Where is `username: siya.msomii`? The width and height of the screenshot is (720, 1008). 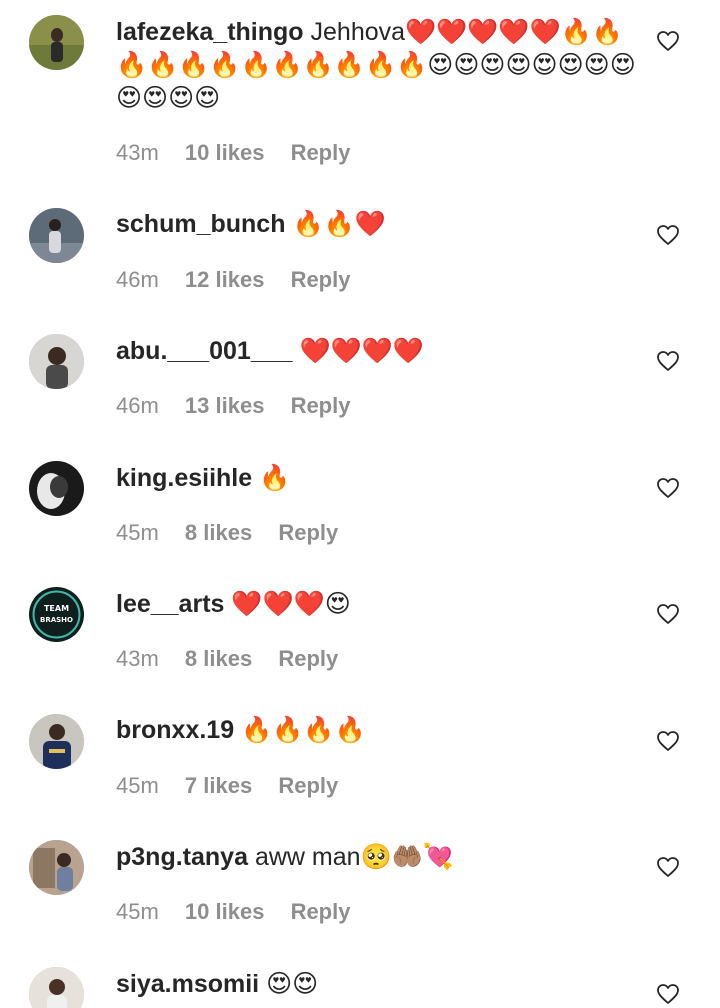 username: siya.msomii is located at coordinates (187, 984).